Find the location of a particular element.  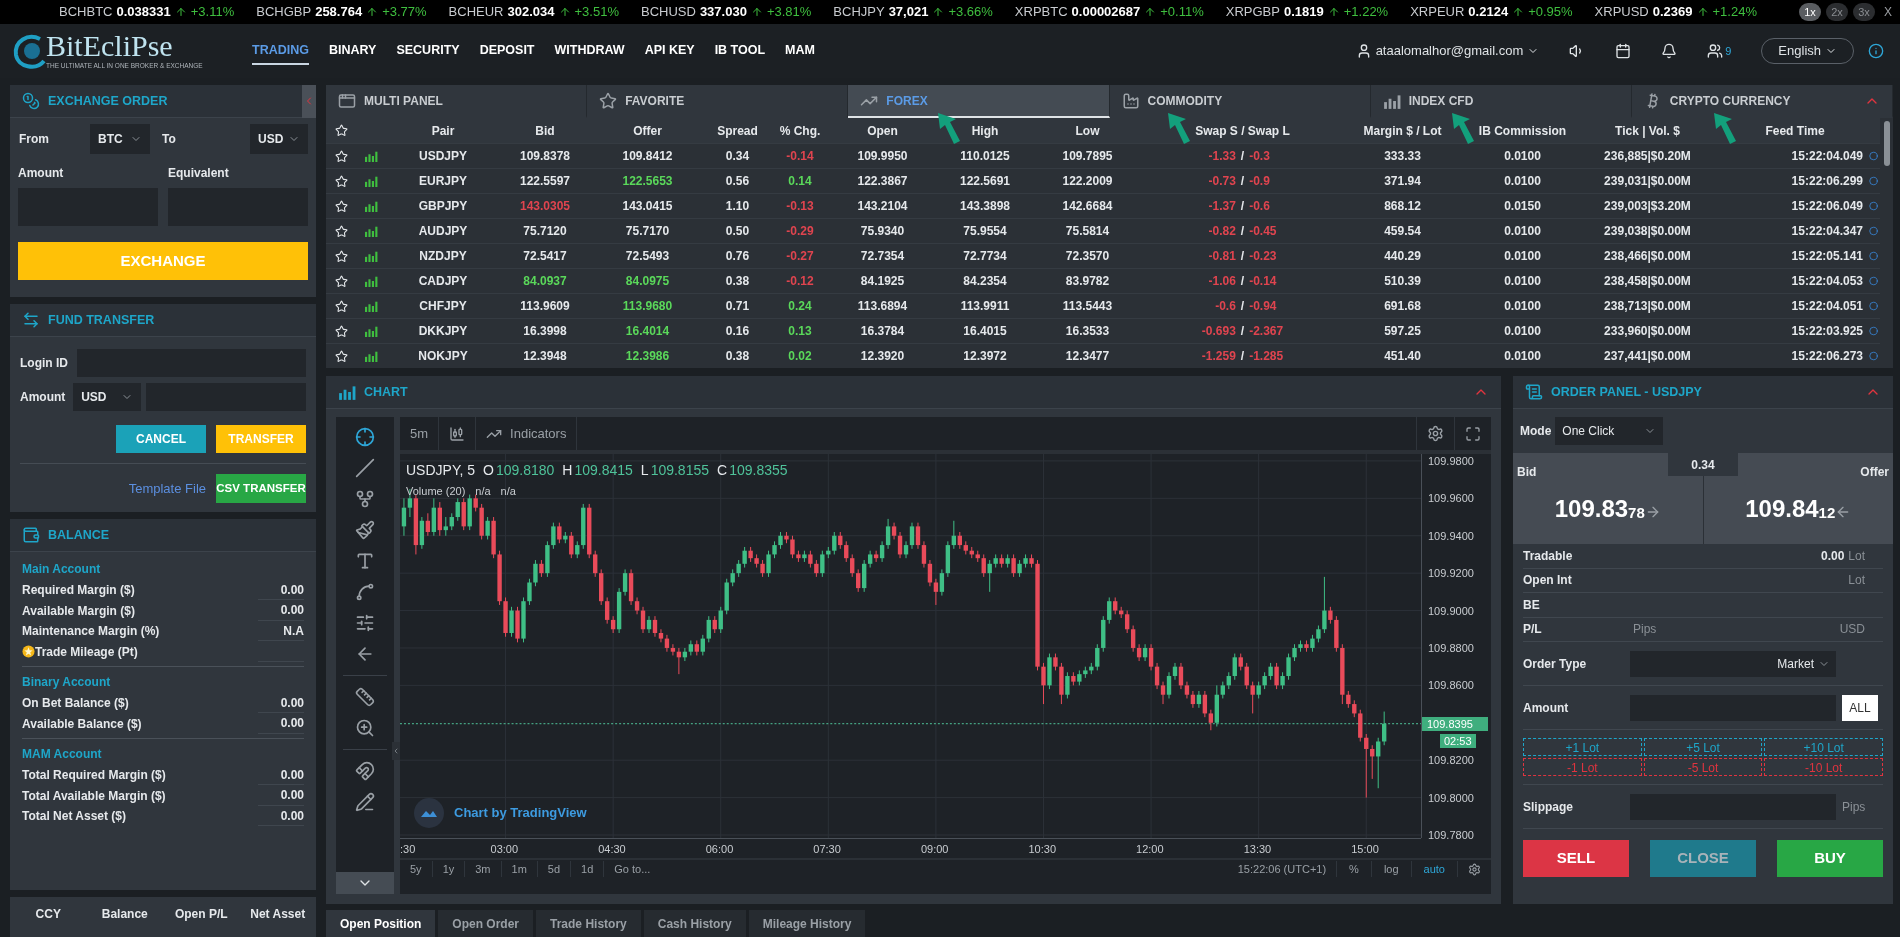

table-cell-text: 0.38 is located at coordinates (737, 281).